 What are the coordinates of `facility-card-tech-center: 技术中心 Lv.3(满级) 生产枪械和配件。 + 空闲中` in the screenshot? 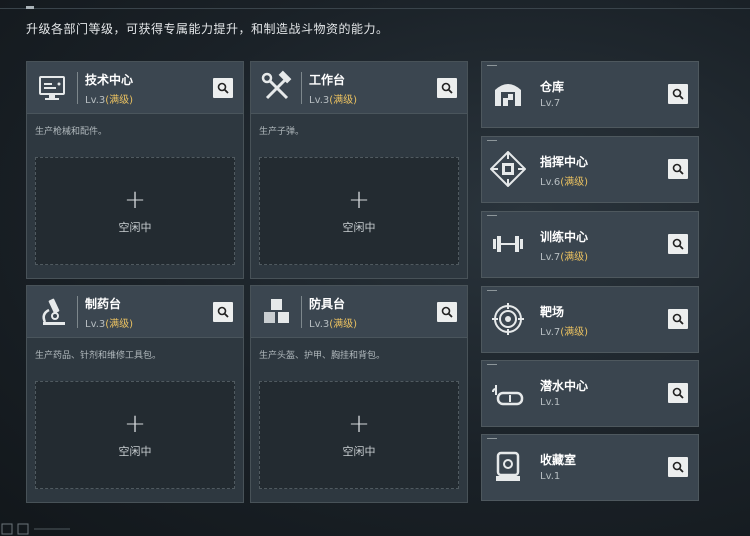 It's located at (135, 170).